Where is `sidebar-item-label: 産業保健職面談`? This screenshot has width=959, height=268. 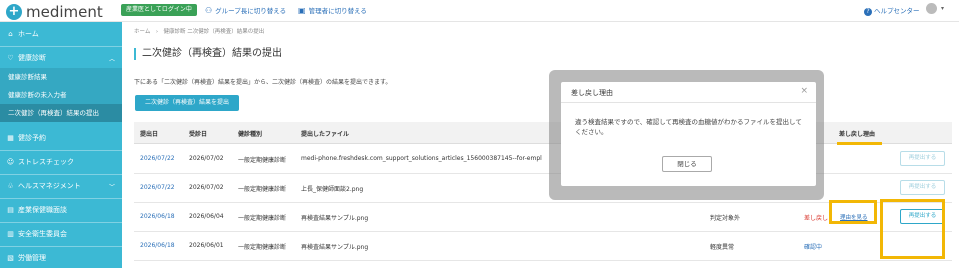
sidebar-item-label: 産業保健職面談 is located at coordinates (42, 210).